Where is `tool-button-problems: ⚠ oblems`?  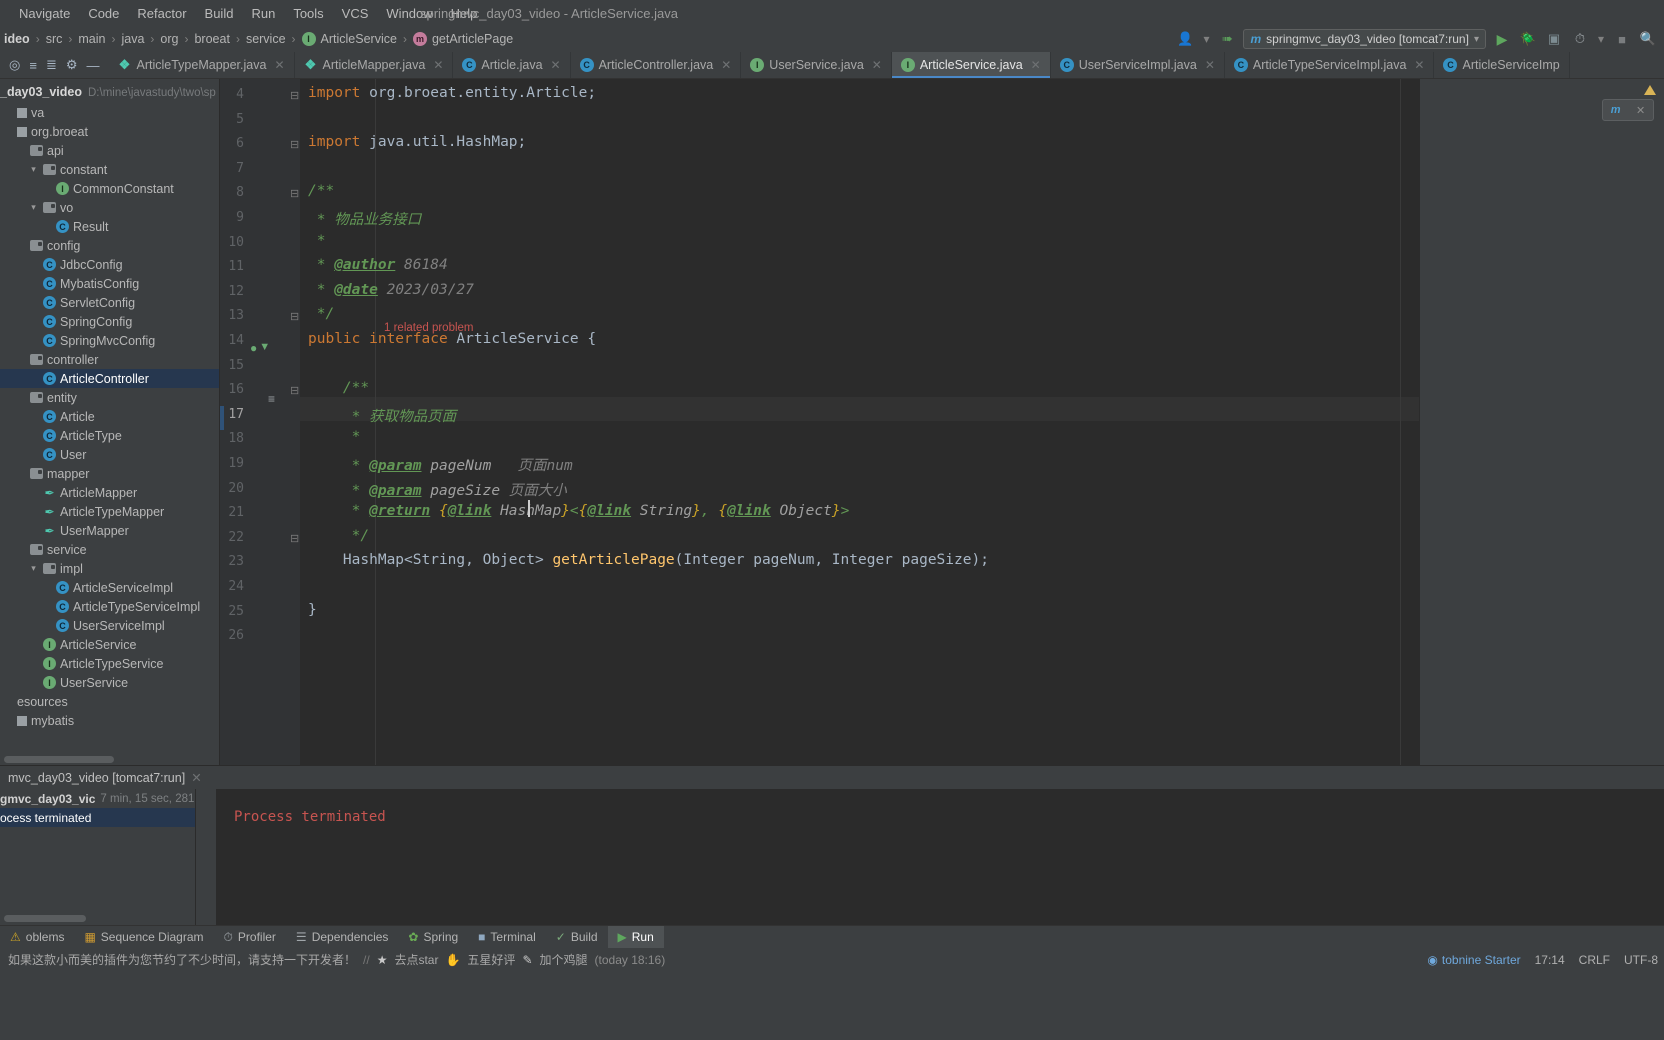
tool-button-problems: ⚠ oblems is located at coordinates (37, 937).